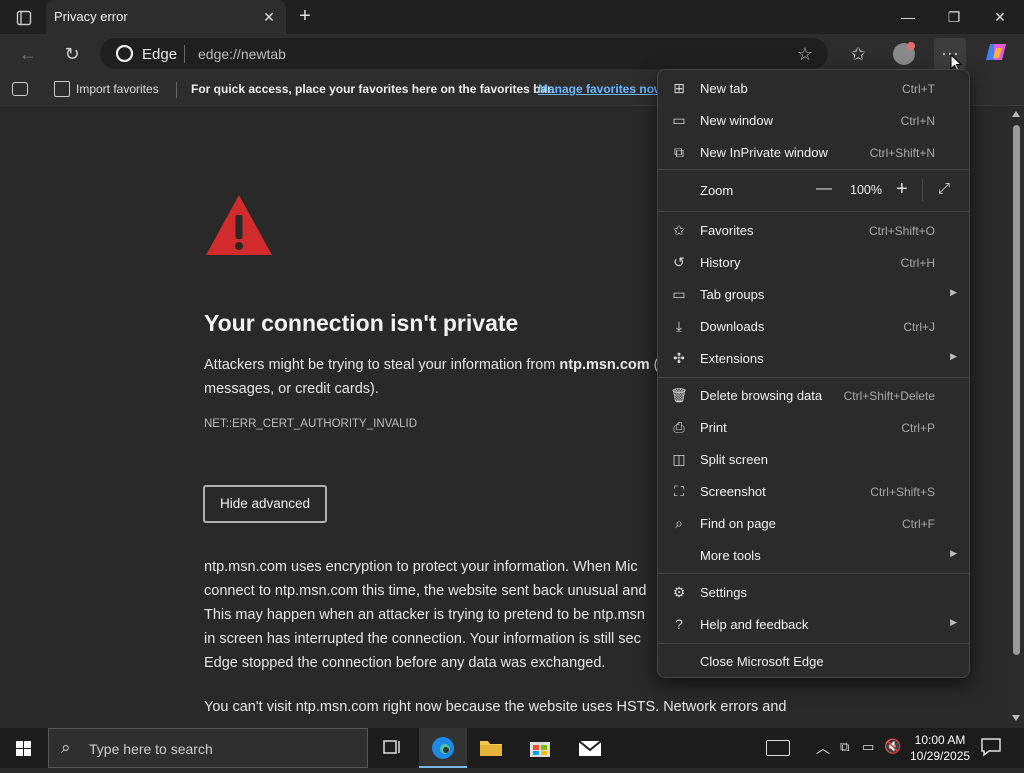 The width and height of the screenshot is (1024, 773). Describe the element at coordinates (151, 749) in the screenshot. I see `search-placeholder: Type here to search` at that location.